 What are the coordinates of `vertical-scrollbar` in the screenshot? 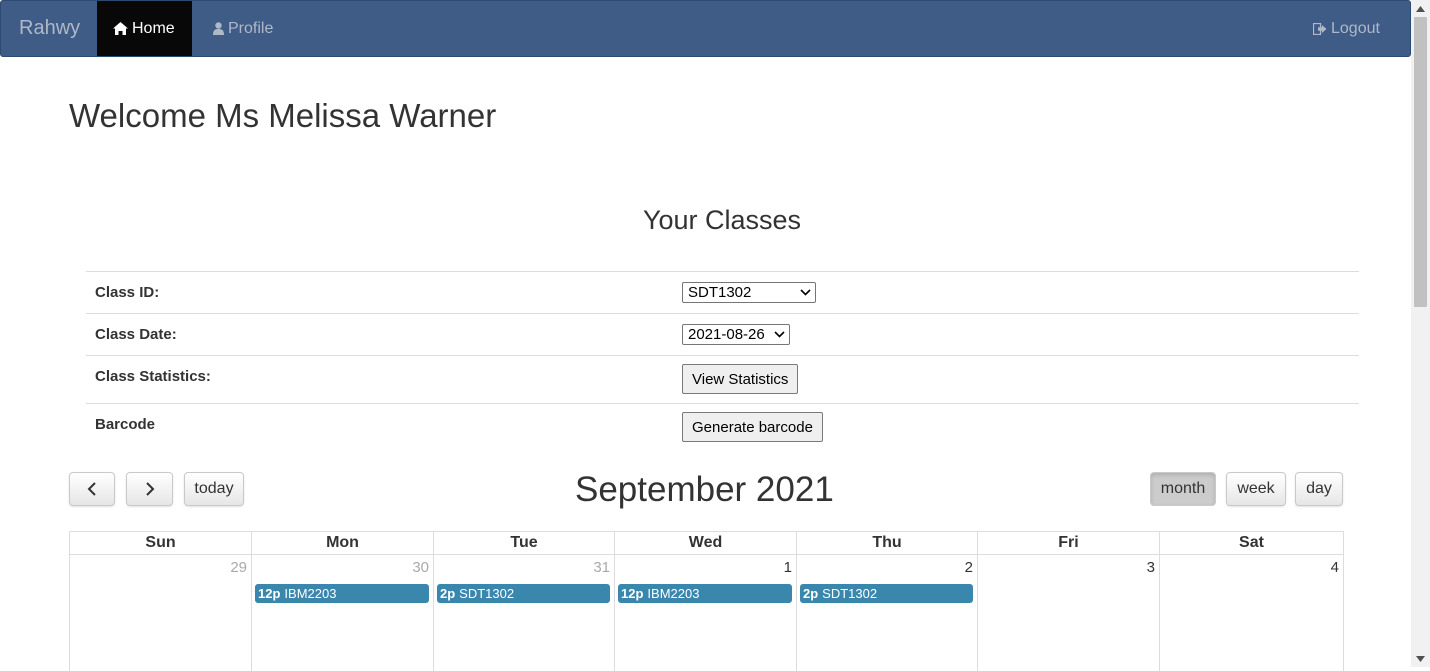 It's located at (1420, 333).